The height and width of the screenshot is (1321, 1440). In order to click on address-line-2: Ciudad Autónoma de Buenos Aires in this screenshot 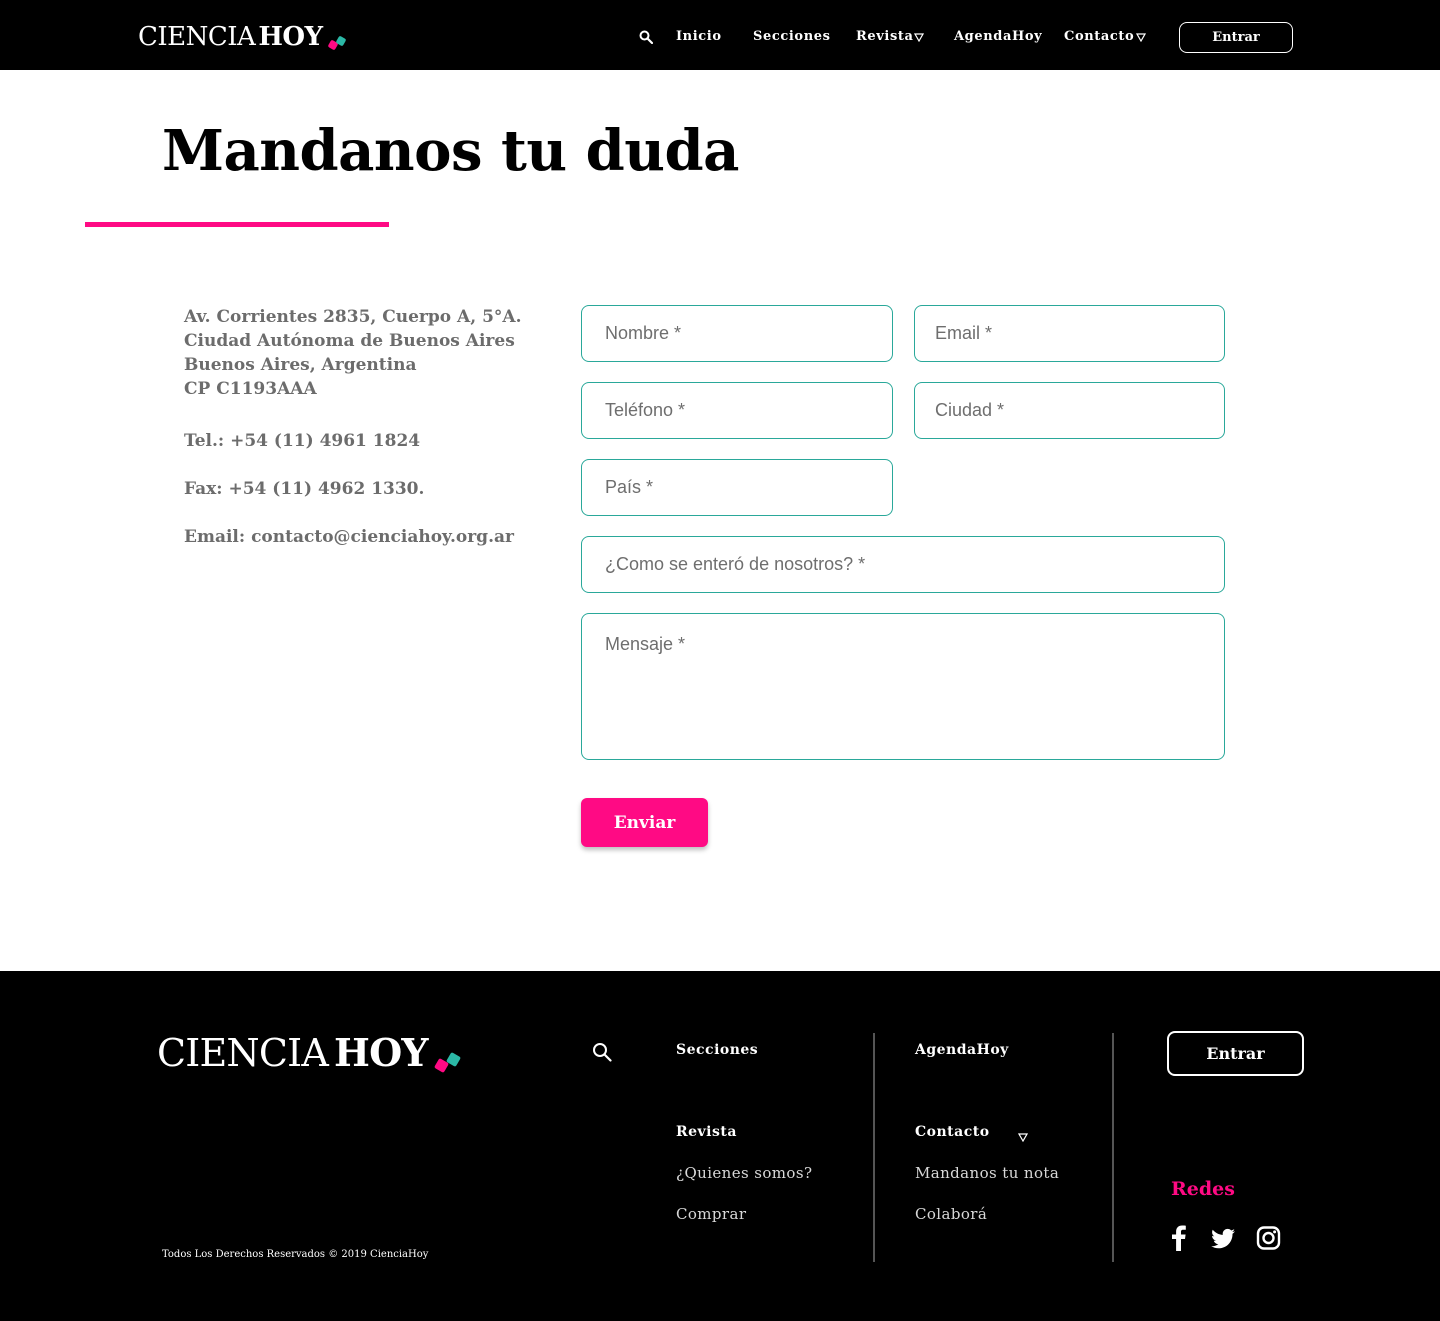, I will do `click(349, 341)`.